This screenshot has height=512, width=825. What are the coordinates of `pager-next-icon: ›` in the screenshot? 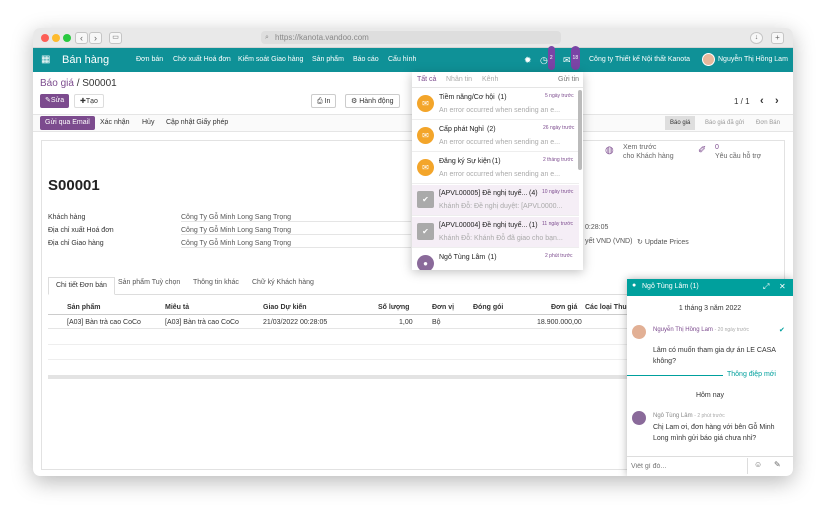 It's located at (777, 101).